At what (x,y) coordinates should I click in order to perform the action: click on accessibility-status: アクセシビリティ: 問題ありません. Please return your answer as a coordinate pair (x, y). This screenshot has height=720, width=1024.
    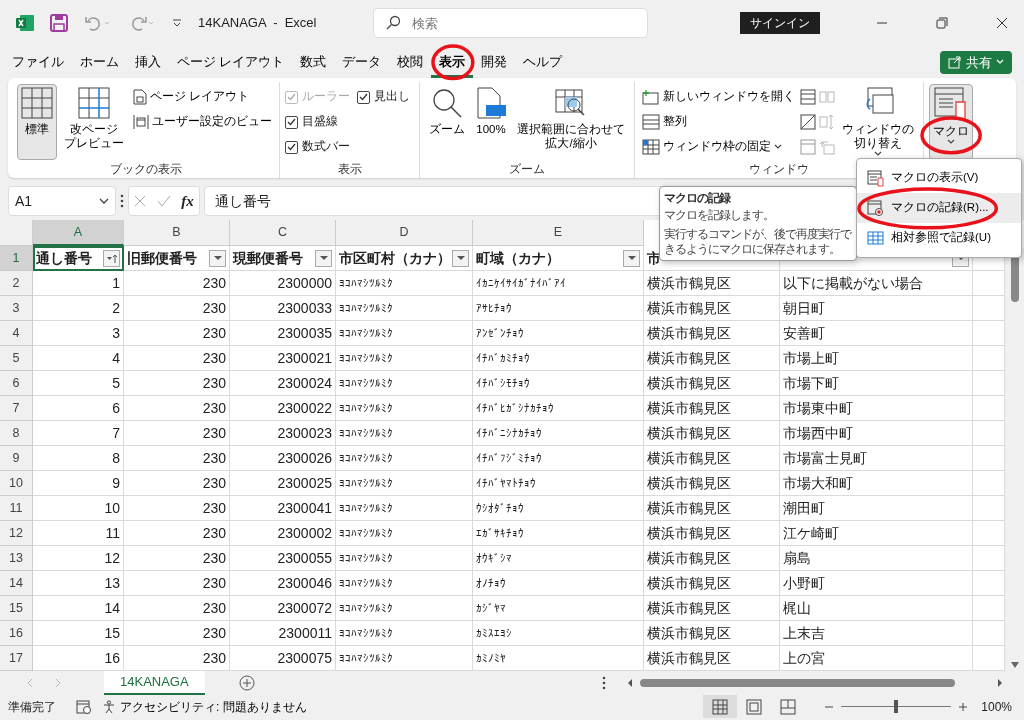
    Looking at the image, I should click on (204, 706).